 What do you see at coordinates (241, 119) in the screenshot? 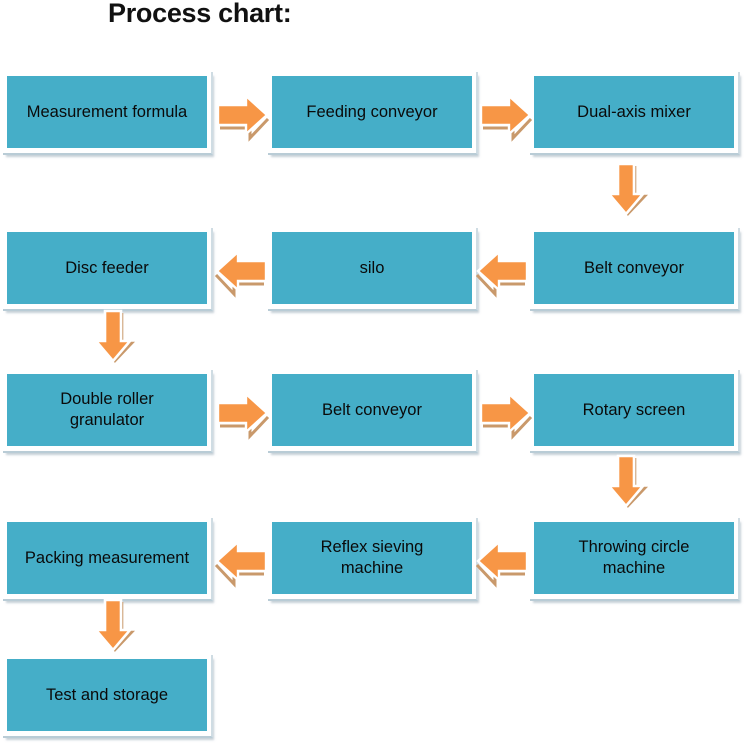
I see `arrow-right-icon-measurement-to-feeding` at bounding box center [241, 119].